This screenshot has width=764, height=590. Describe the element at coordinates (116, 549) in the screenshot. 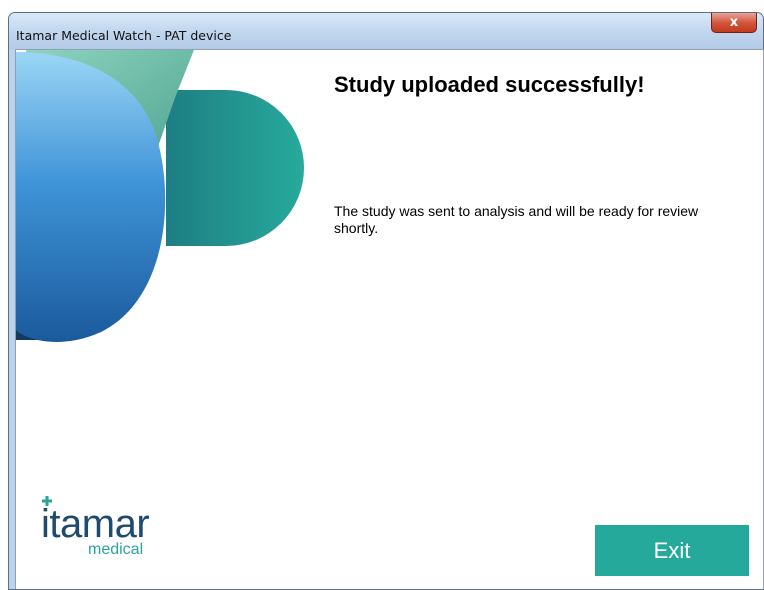

I see `logo-tagline: medical` at that location.